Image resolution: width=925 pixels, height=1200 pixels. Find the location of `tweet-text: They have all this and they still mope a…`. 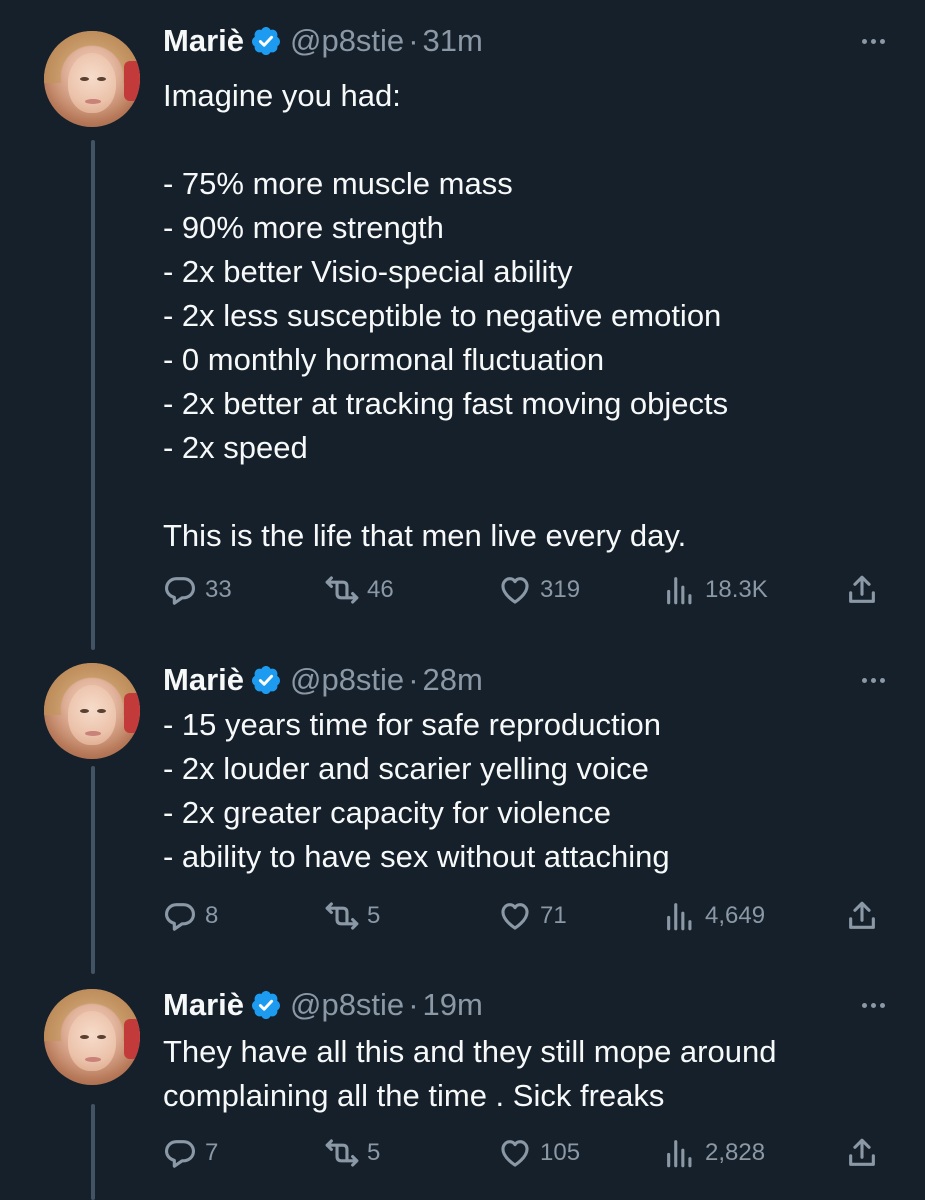

tweet-text: They have all this and they still mope a… is located at coordinates (470, 1073).